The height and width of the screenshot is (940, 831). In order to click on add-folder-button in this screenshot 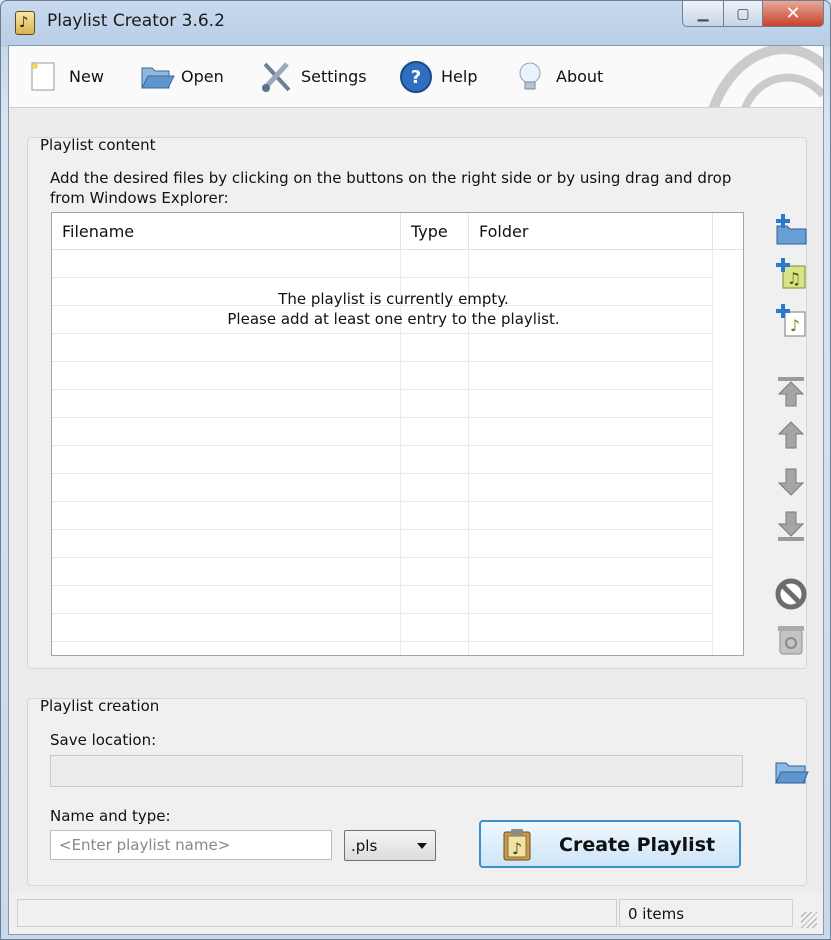, I will do `click(791, 230)`.